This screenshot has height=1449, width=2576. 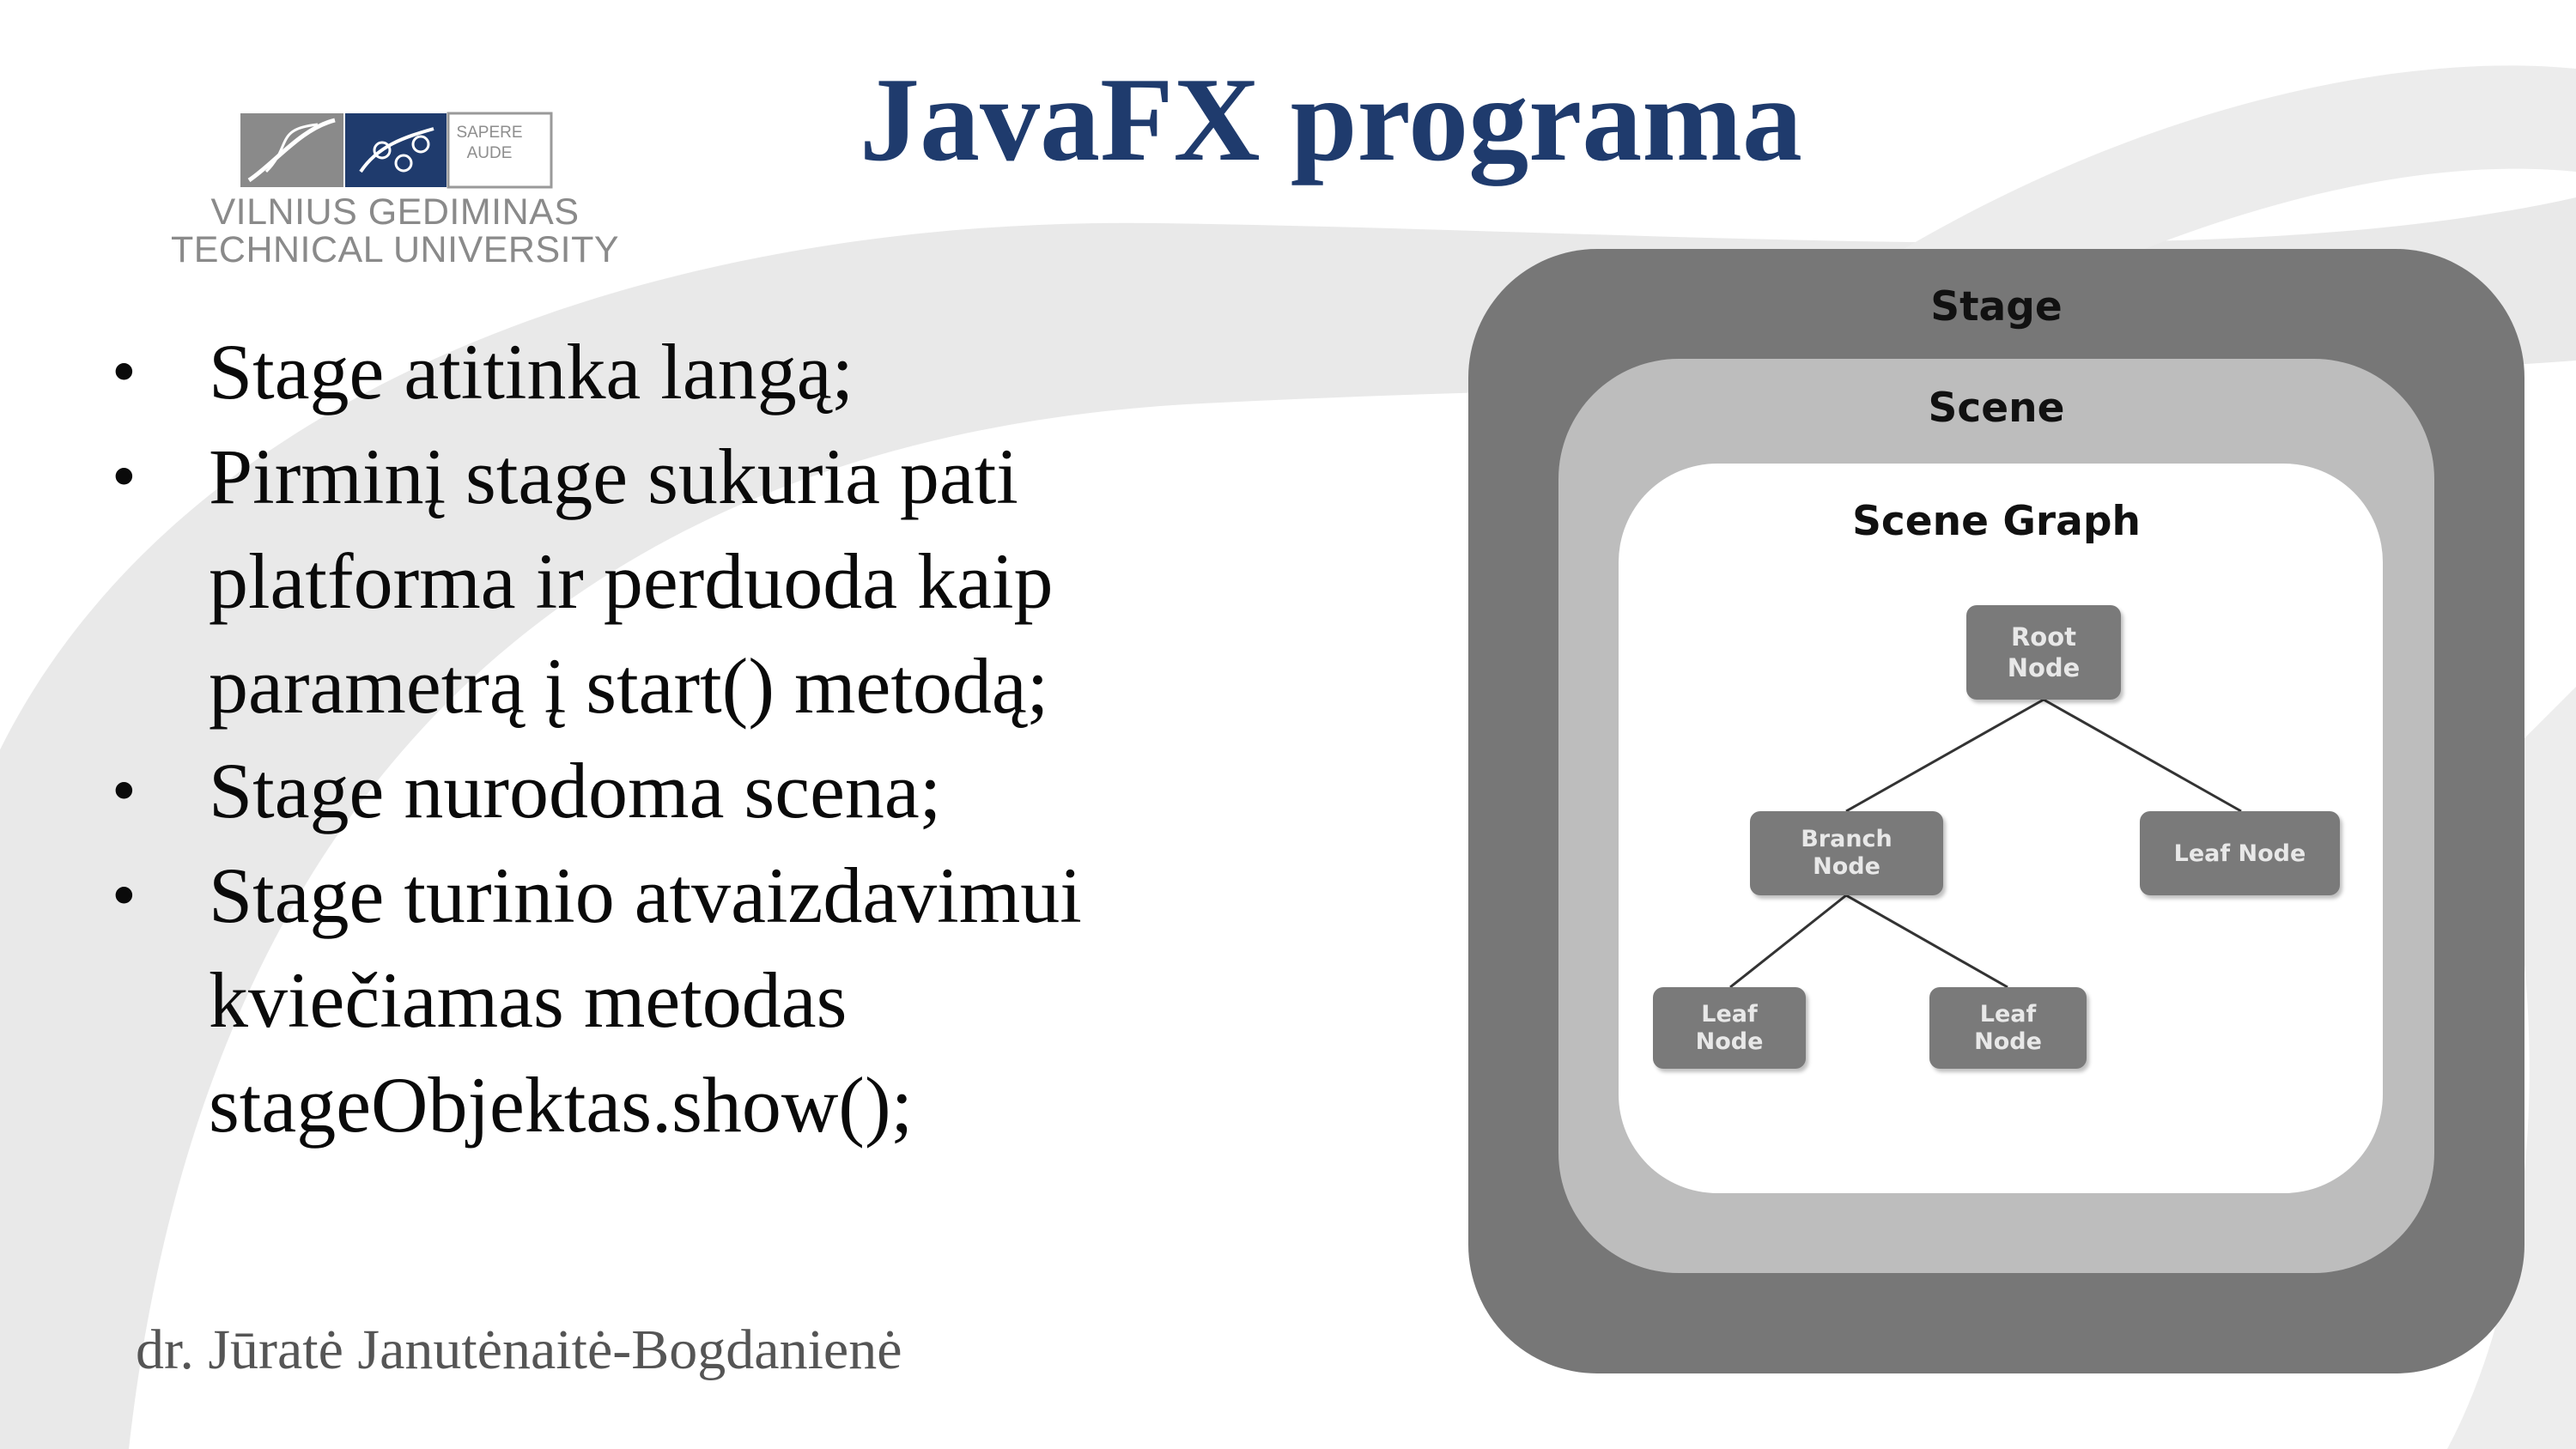 I want to click on bullet-text: platforma ir perduoda kaip, so click(x=631, y=581).